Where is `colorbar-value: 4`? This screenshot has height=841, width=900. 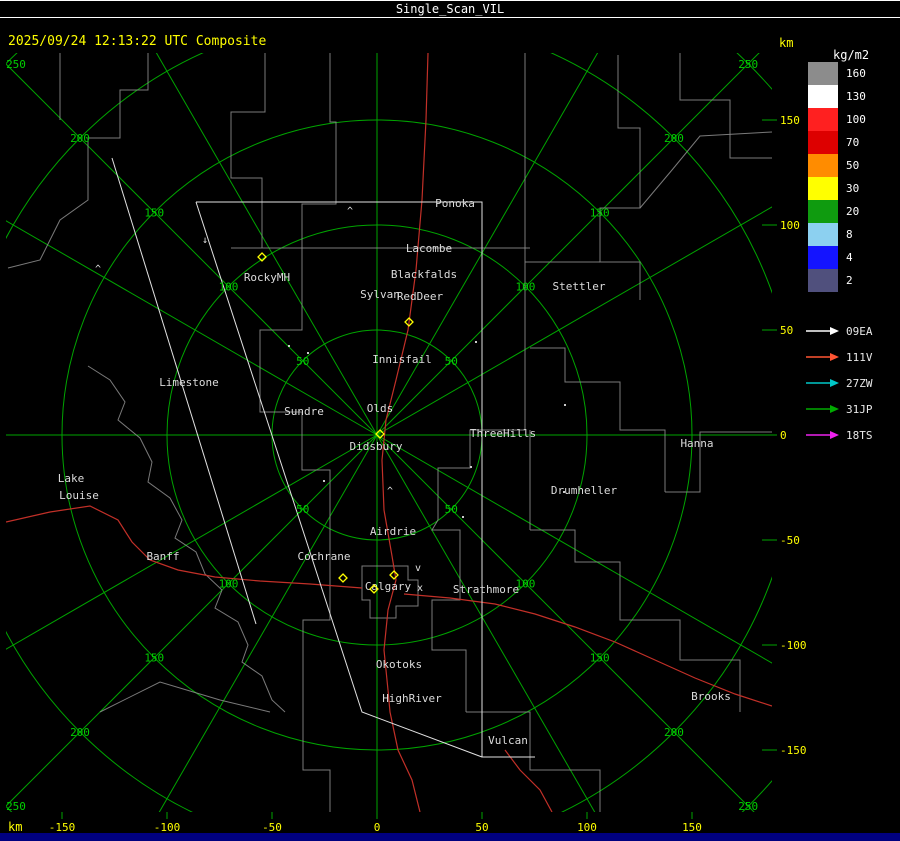 colorbar-value: 4 is located at coordinates (849, 257).